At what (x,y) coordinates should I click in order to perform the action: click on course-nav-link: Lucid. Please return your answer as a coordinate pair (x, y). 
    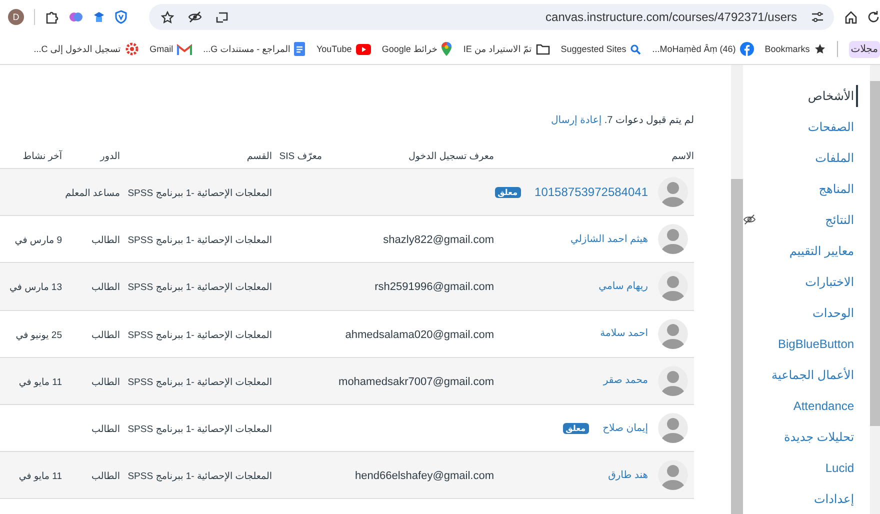
    Looking at the image, I should click on (839, 467).